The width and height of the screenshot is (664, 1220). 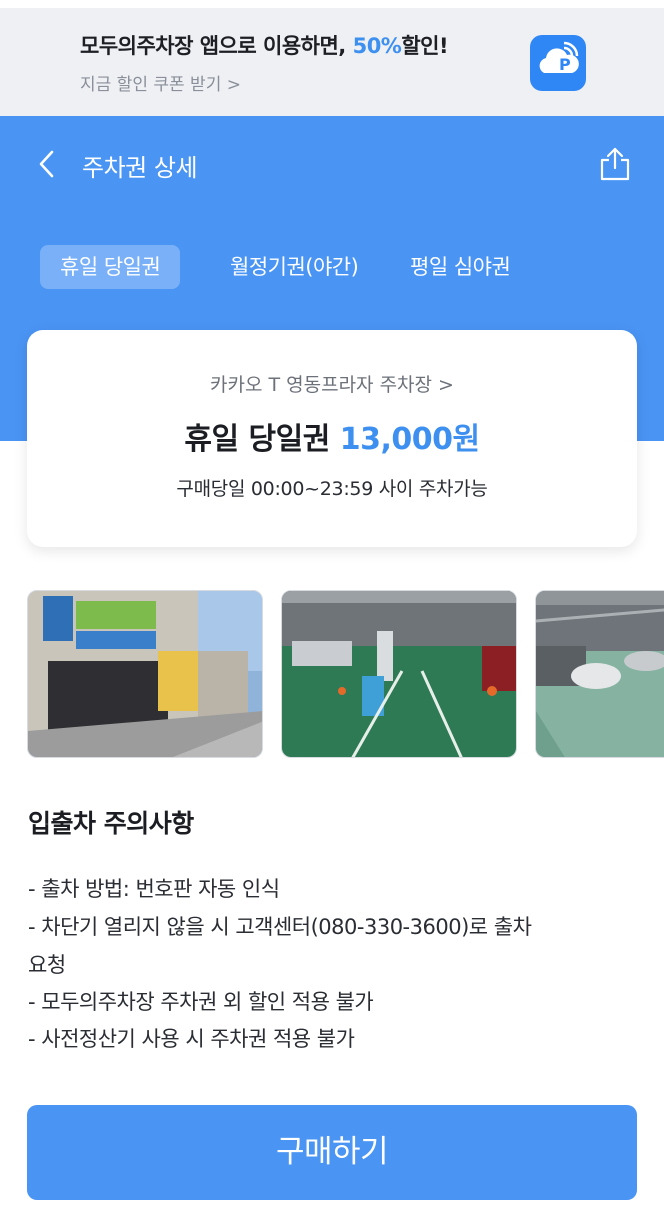 What do you see at coordinates (332, 1152) in the screenshot?
I see `buy-button: 구매하기` at bounding box center [332, 1152].